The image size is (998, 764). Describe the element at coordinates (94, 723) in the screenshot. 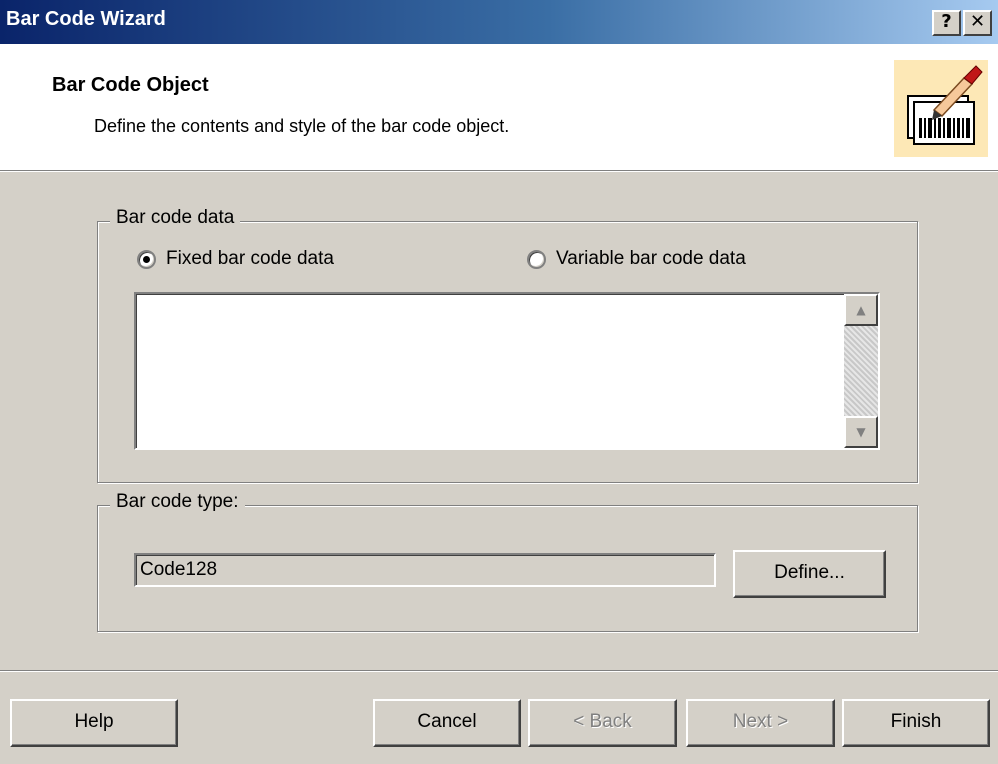

I see `help-button: Help` at that location.